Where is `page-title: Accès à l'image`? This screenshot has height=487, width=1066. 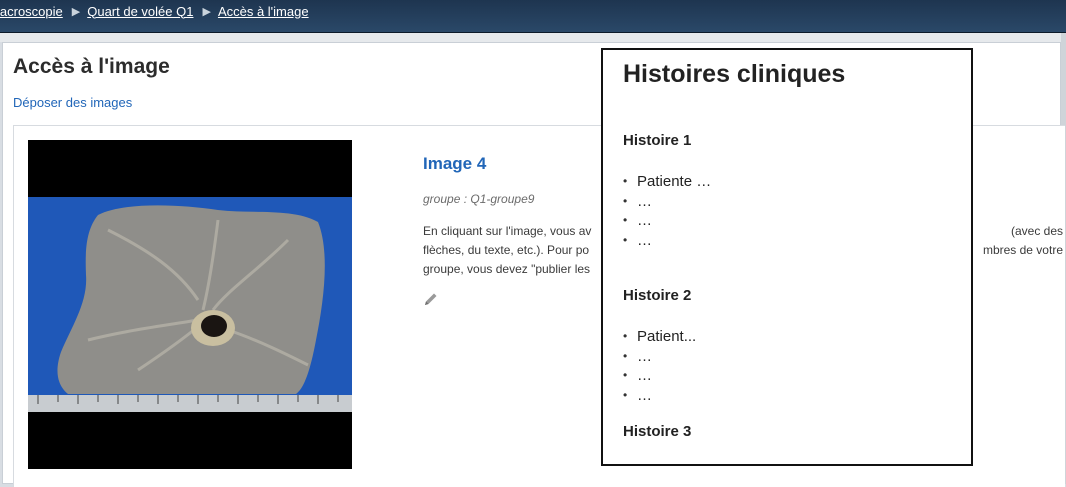
page-title: Accès à l'image is located at coordinates (91, 66).